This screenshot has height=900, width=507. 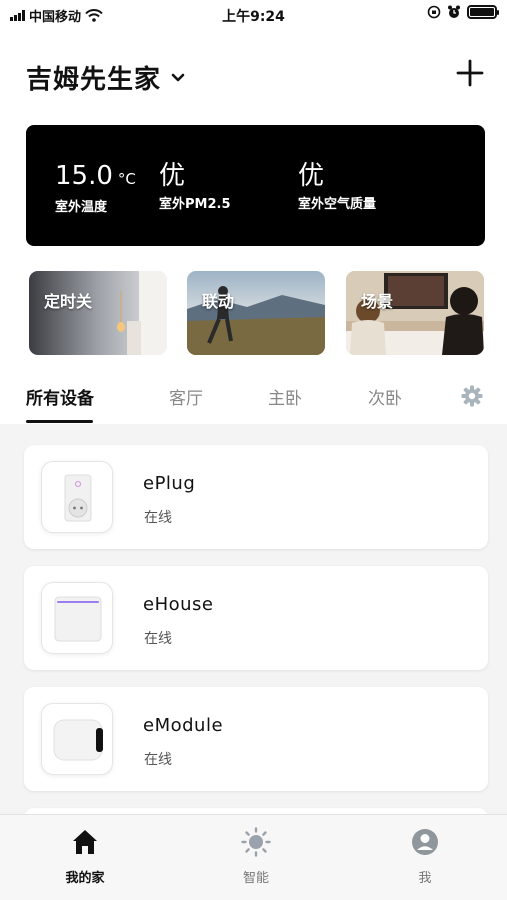 What do you see at coordinates (377, 301) in the screenshot?
I see `card-scene-label: 场景` at bounding box center [377, 301].